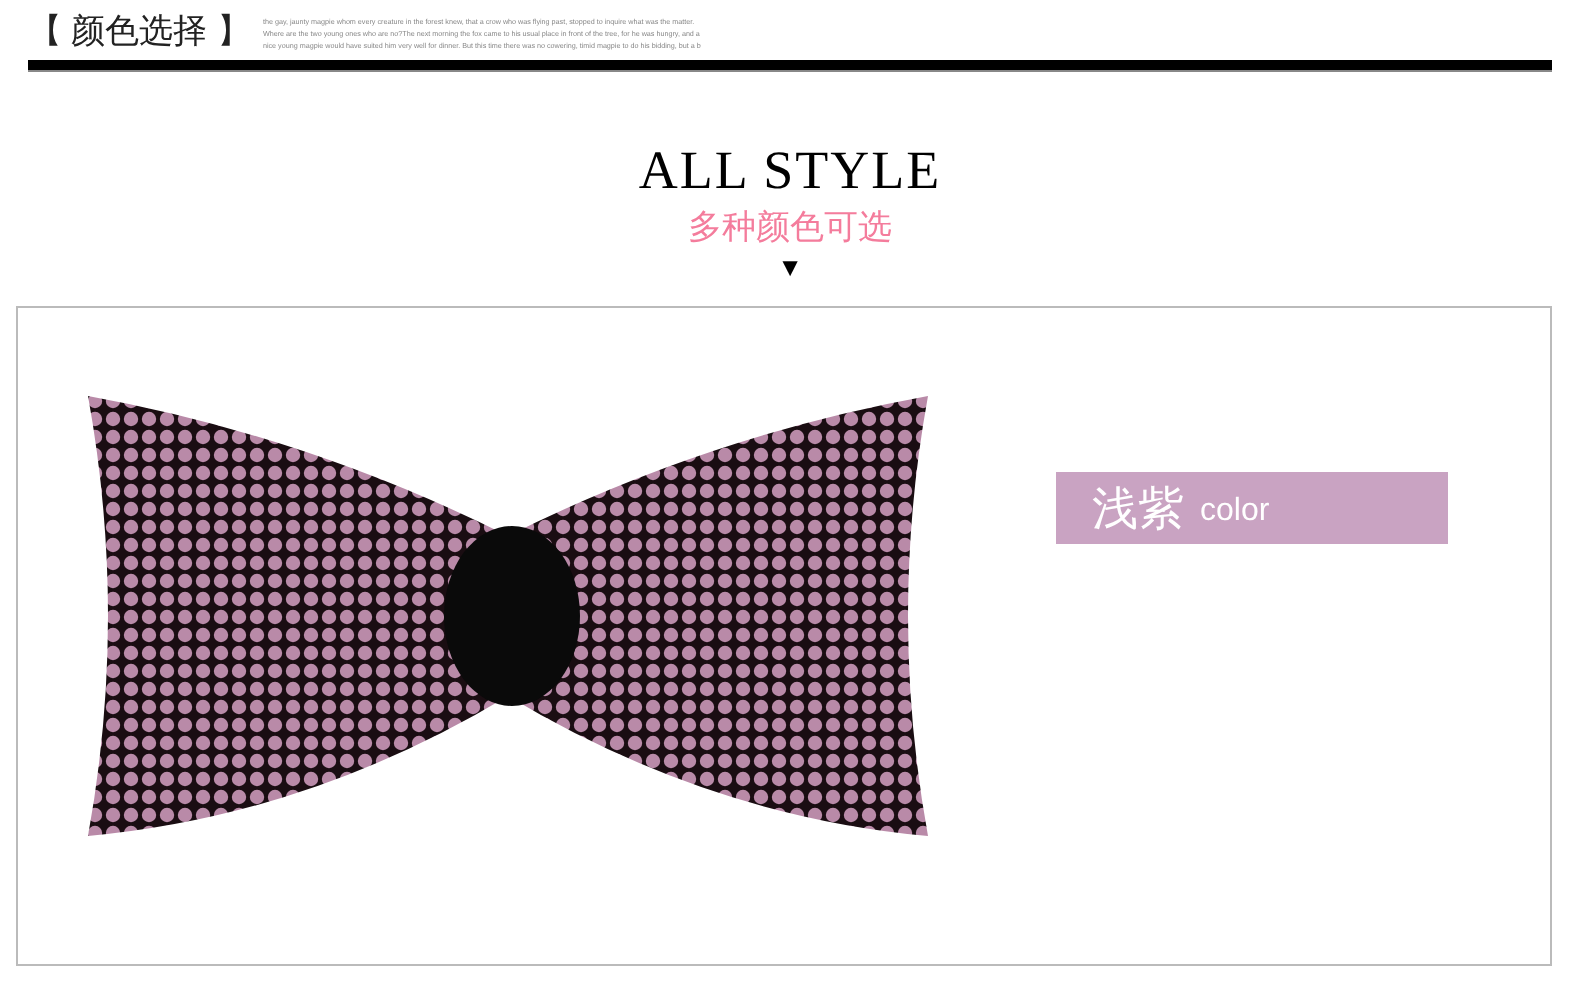 This screenshot has width=1580, height=992. What do you see at coordinates (790, 170) in the screenshot?
I see `heading-title: ALL STYLE` at bounding box center [790, 170].